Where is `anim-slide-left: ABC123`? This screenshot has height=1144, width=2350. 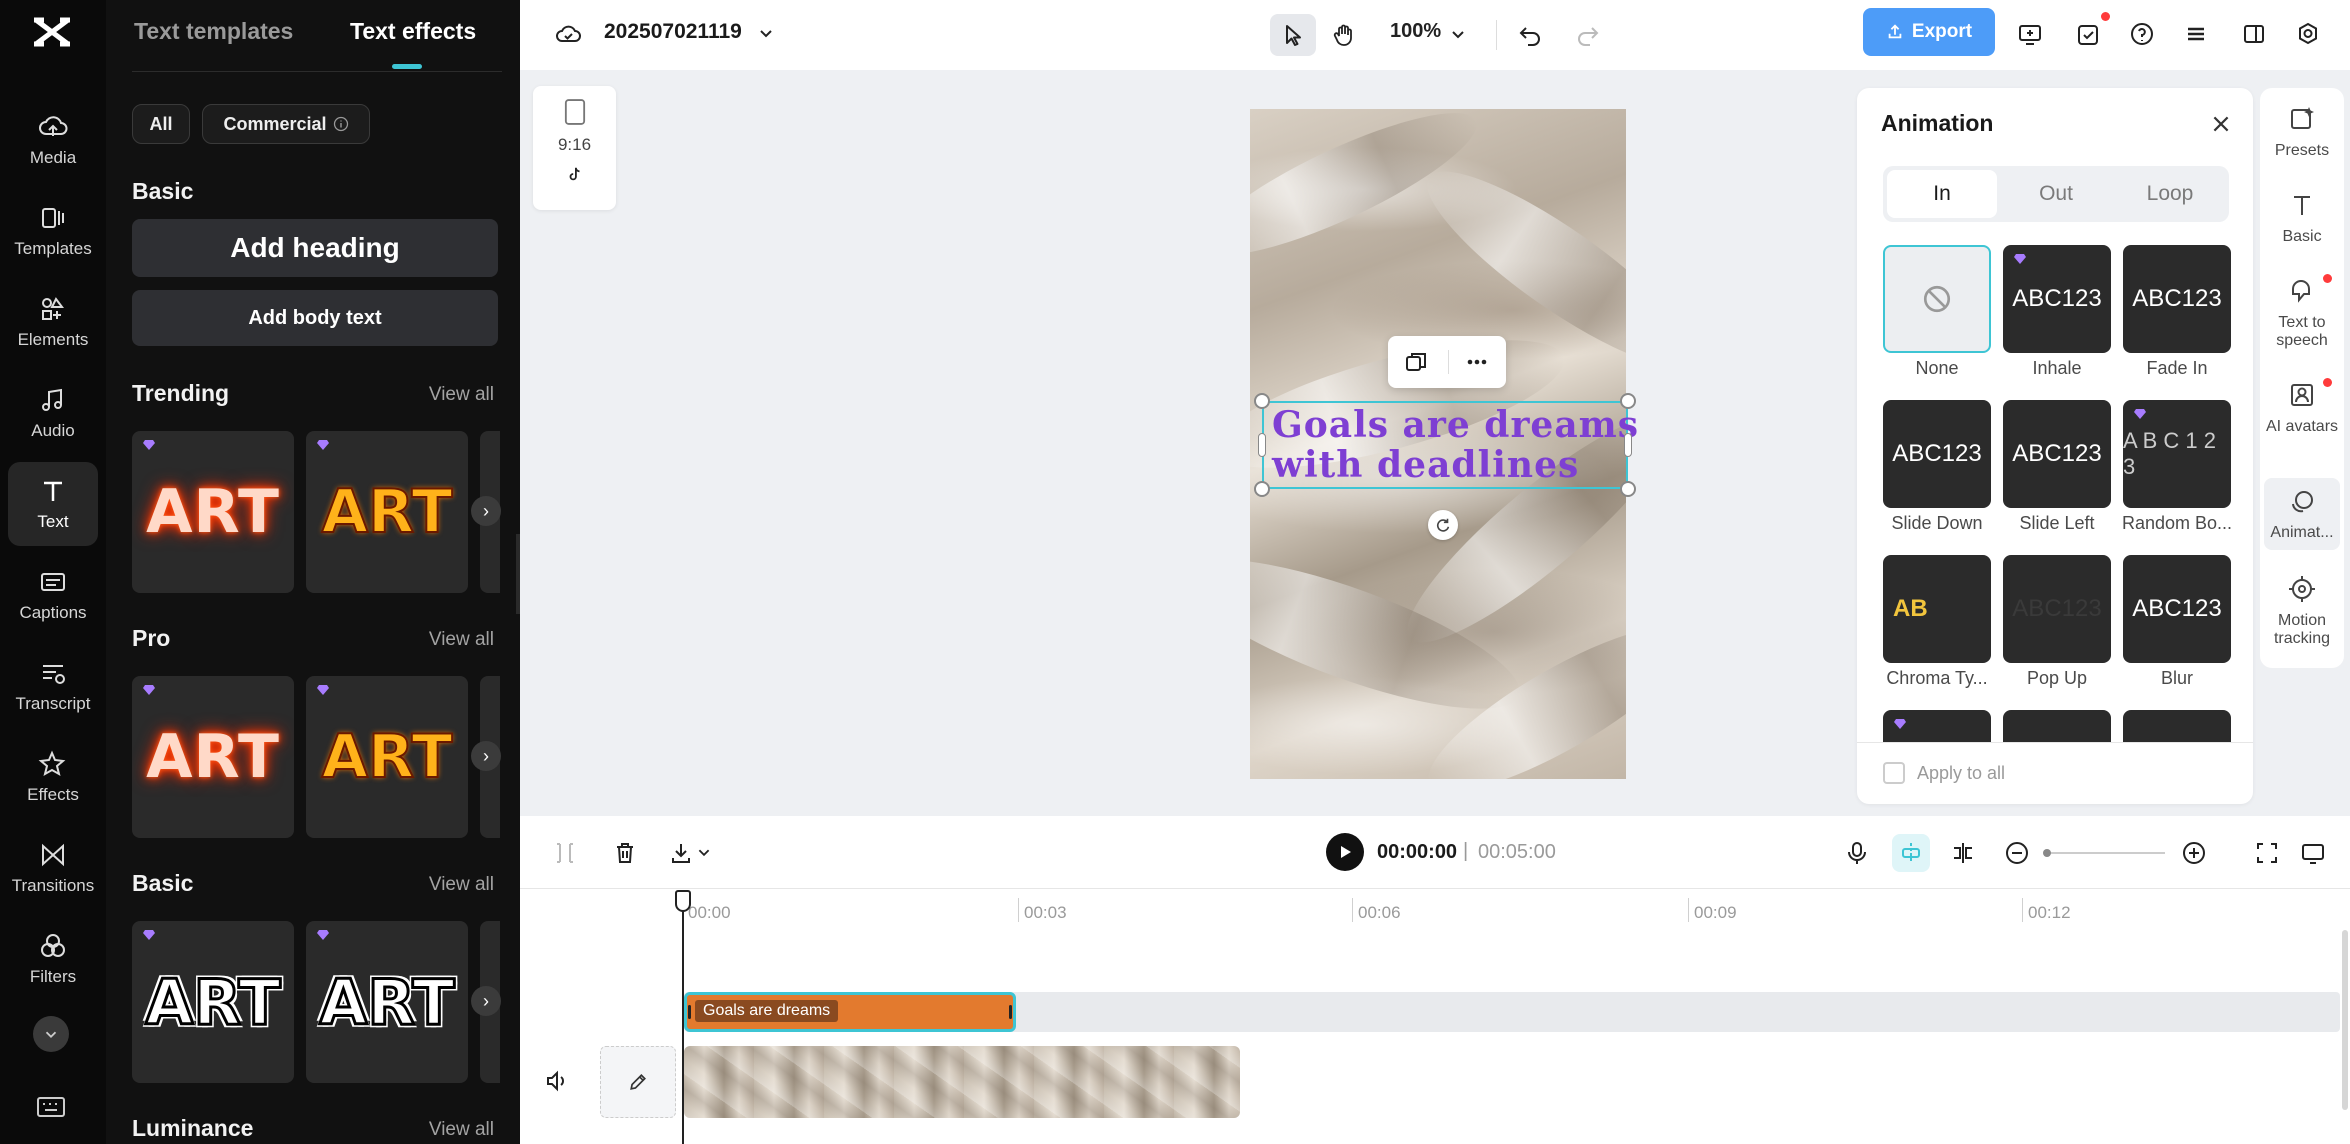
anim-slide-left: ABC123 is located at coordinates (2057, 454).